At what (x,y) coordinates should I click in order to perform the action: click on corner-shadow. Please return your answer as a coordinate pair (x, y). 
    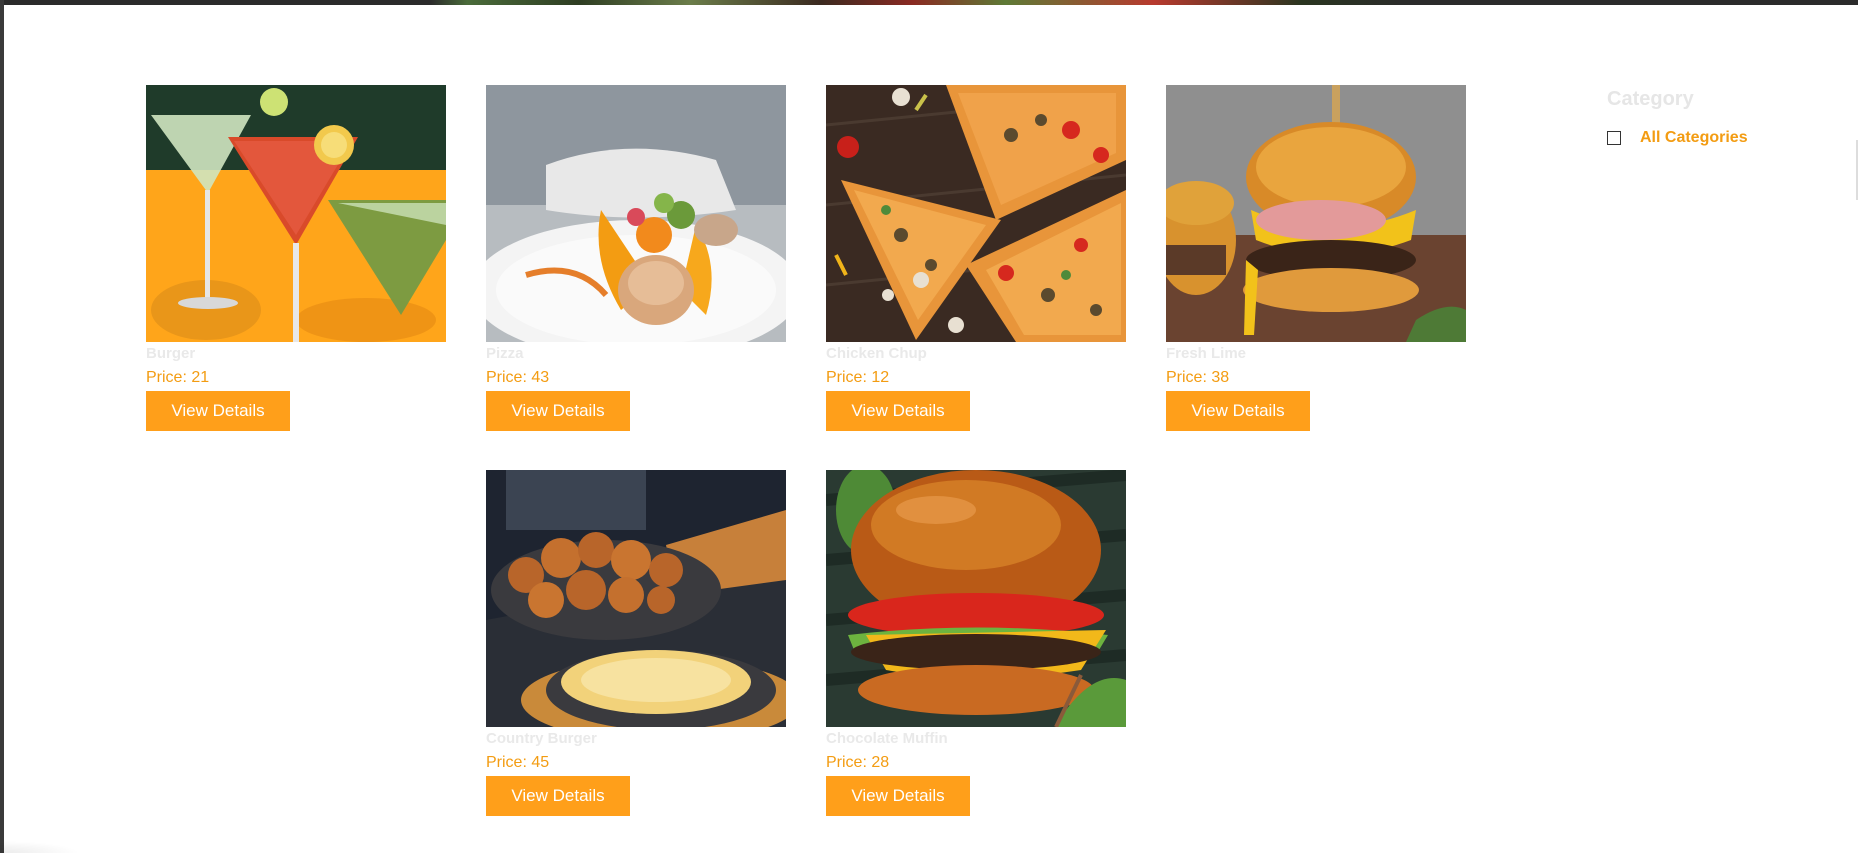
    Looking at the image, I should click on (40, 847).